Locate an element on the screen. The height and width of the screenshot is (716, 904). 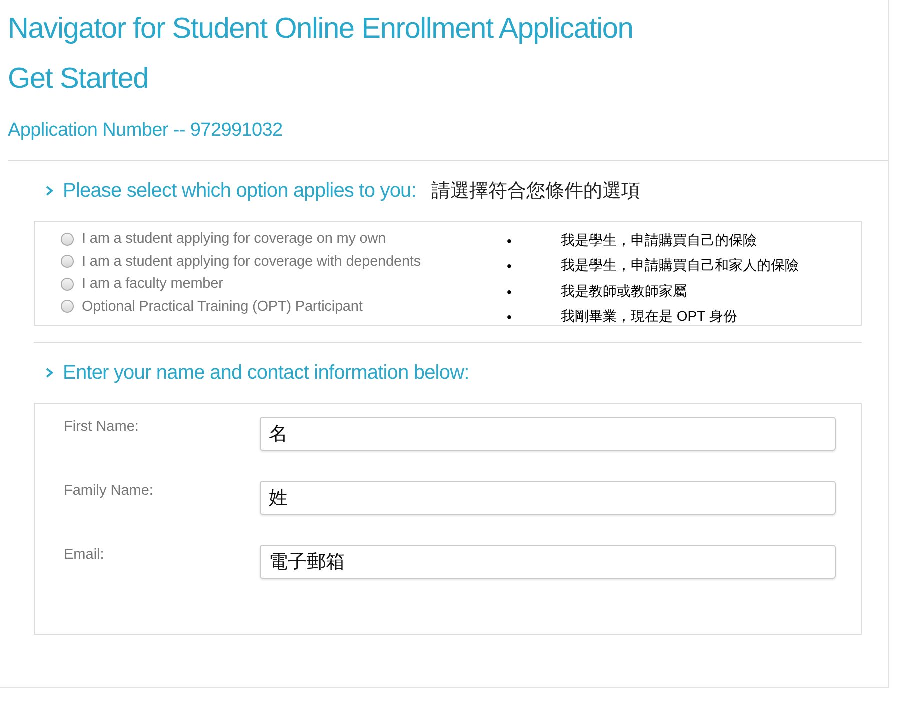
option-translation: 我是學生，申請購買自己和家人的保險 is located at coordinates (680, 266).